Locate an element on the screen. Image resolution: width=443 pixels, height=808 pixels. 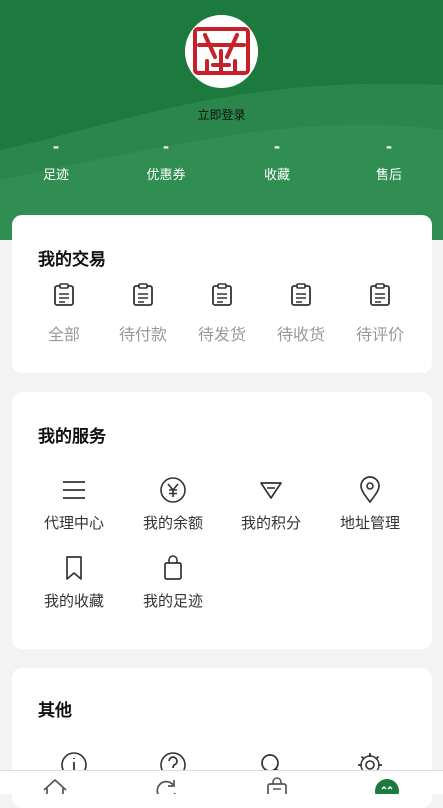
avatar is located at coordinates (221, 51).